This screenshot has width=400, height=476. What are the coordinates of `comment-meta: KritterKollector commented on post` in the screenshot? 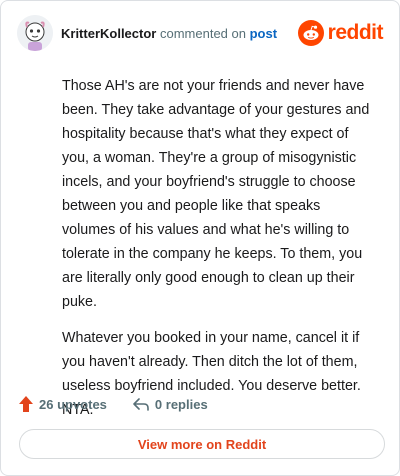 It's located at (169, 33).